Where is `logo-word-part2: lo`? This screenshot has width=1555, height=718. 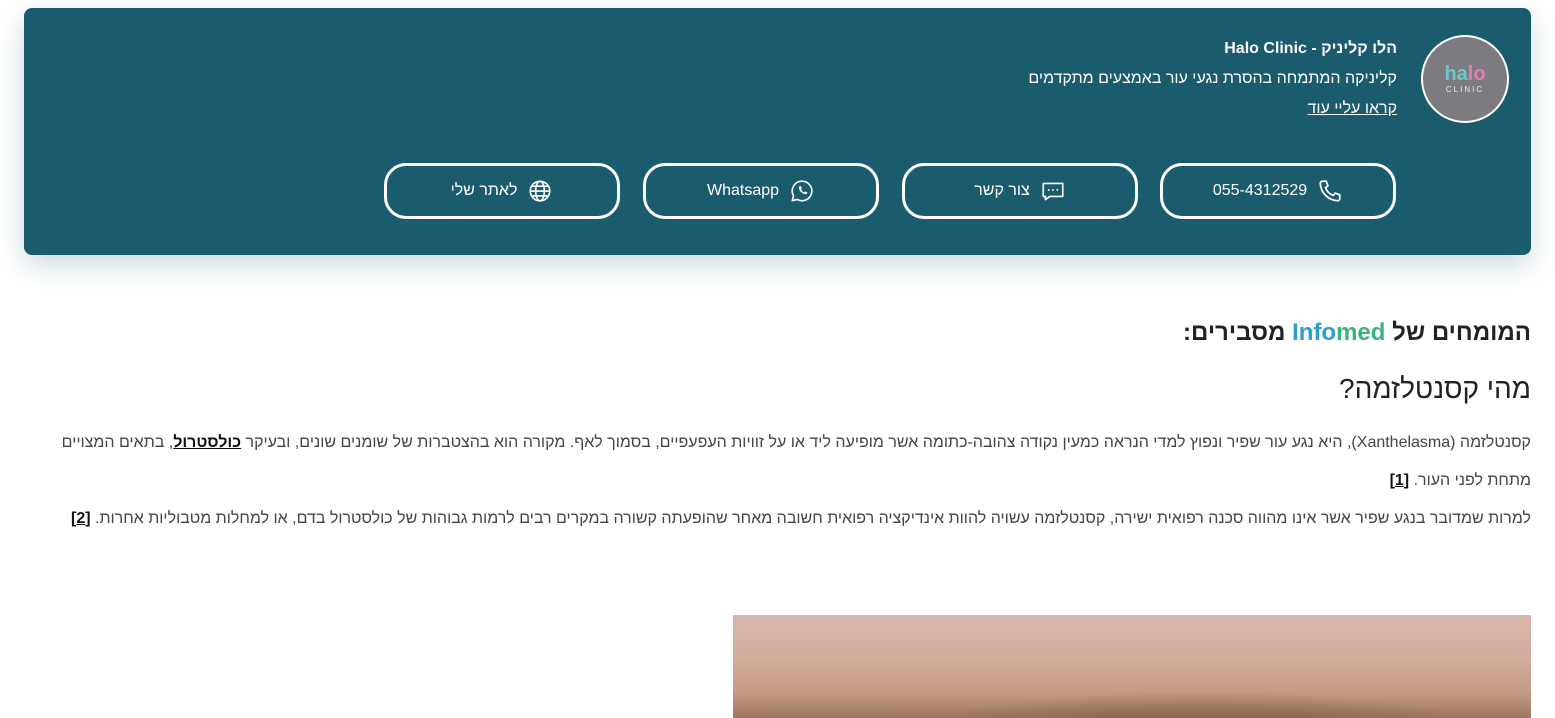 logo-word-part2: lo is located at coordinates (1476, 74).